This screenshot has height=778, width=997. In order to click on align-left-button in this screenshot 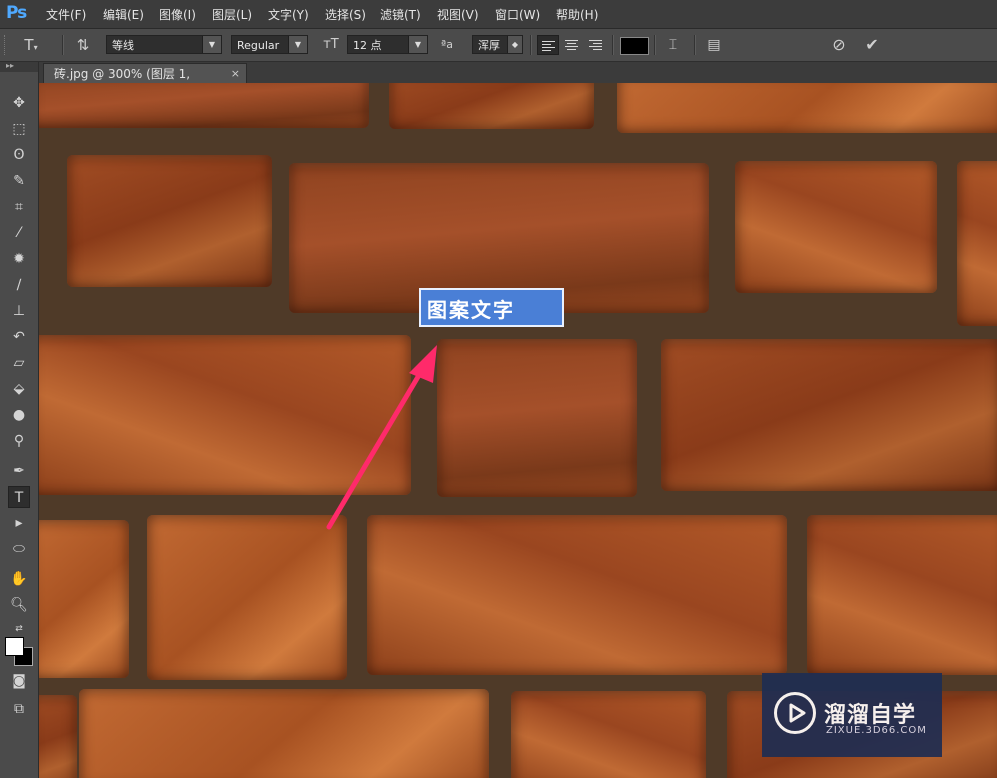, I will do `click(548, 45)`.